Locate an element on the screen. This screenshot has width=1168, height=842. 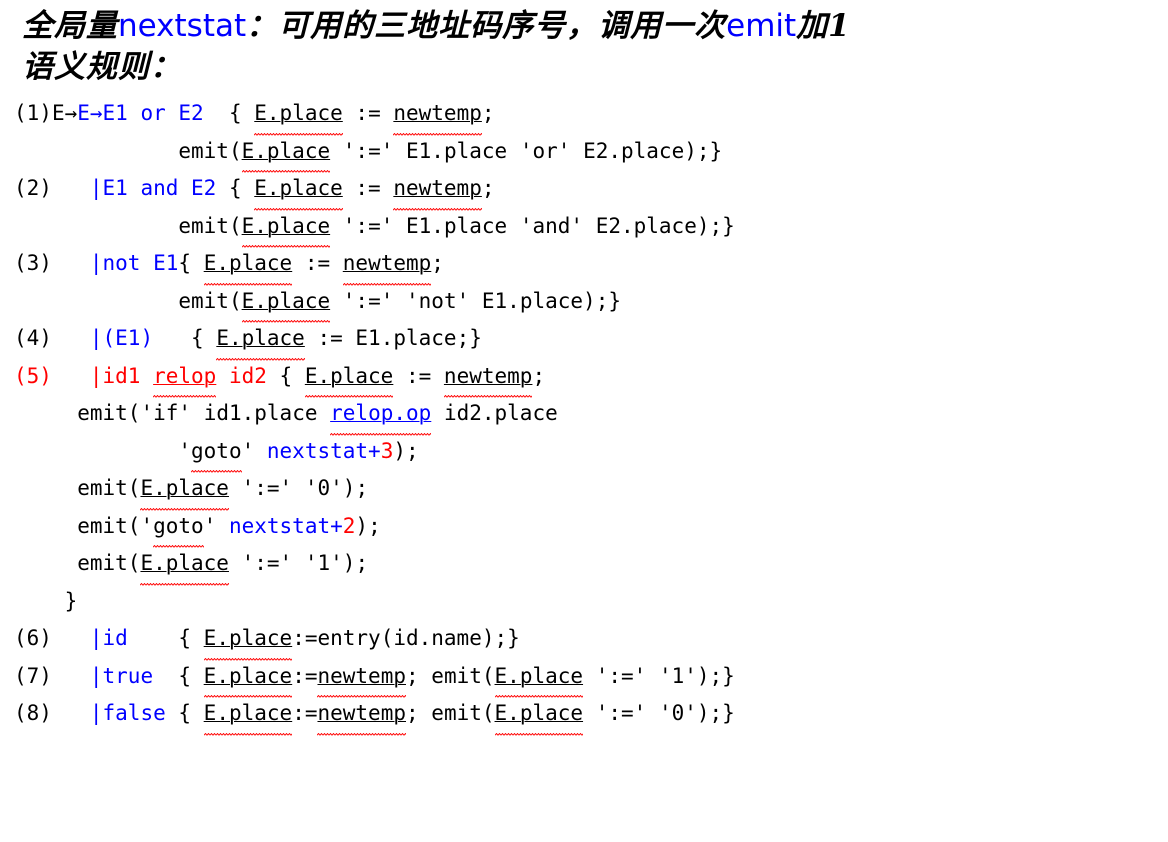
global-var-note-line: 全局量nextstat：可用的三地址码序号，调用一次emit加1 is located at coordinates (595, 26).